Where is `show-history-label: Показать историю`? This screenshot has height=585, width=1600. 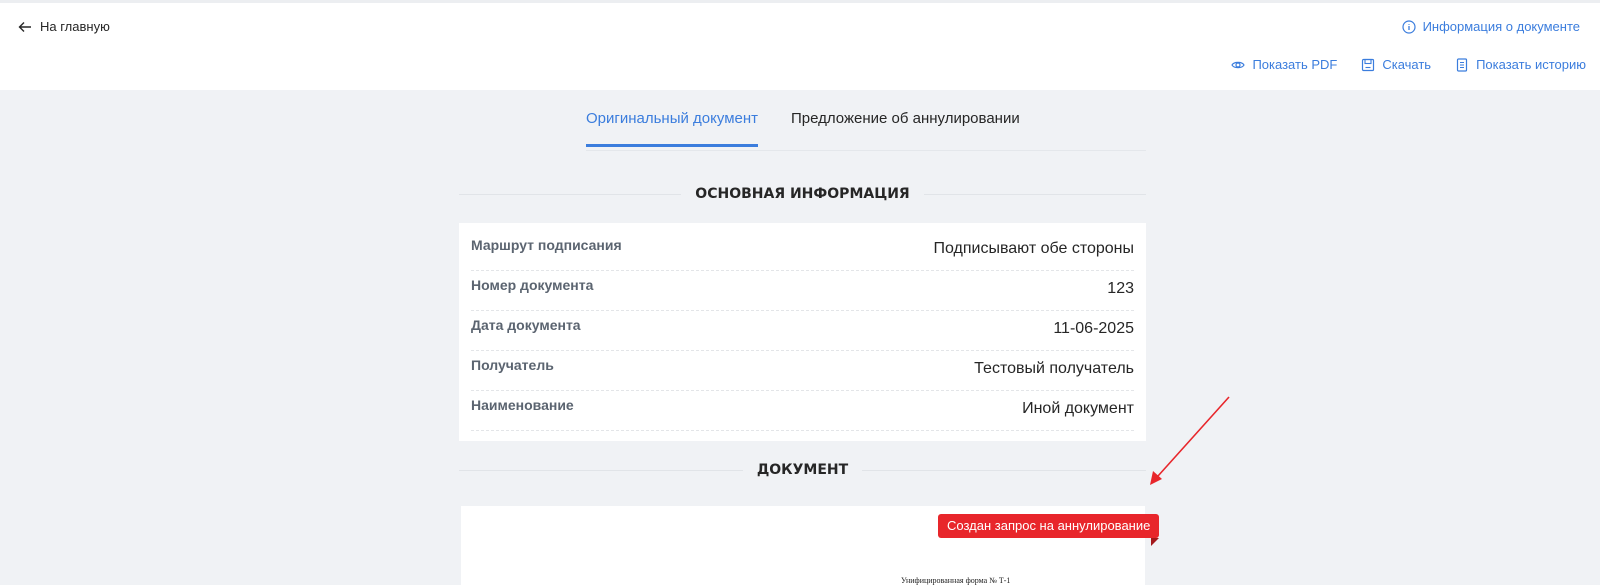
show-history-label: Показать историю is located at coordinates (1531, 64).